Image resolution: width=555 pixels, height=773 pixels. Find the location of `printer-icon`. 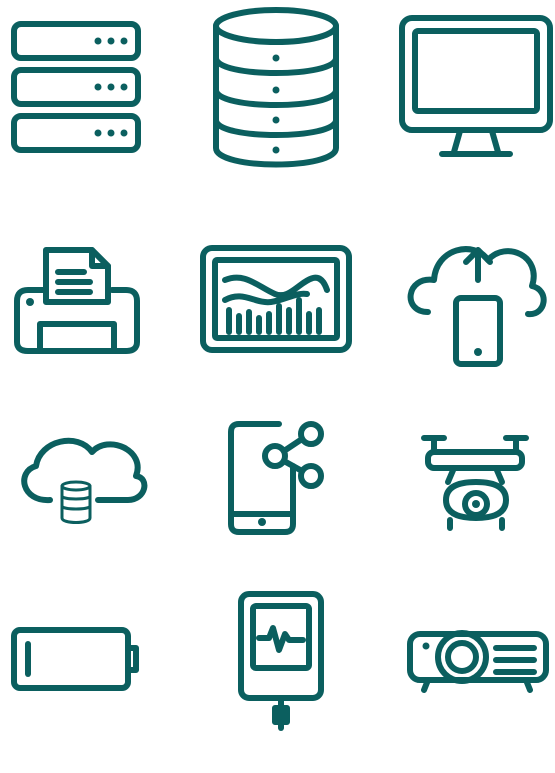

printer-icon is located at coordinates (92, 311).